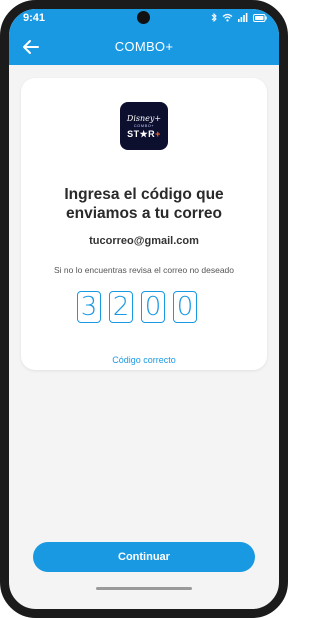 The height and width of the screenshot is (618, 320). What do you see at coordinates (144, 194) in the screenshot?
I see `title-line-1: Ingresa el código que` at bounding box center [144, 194].